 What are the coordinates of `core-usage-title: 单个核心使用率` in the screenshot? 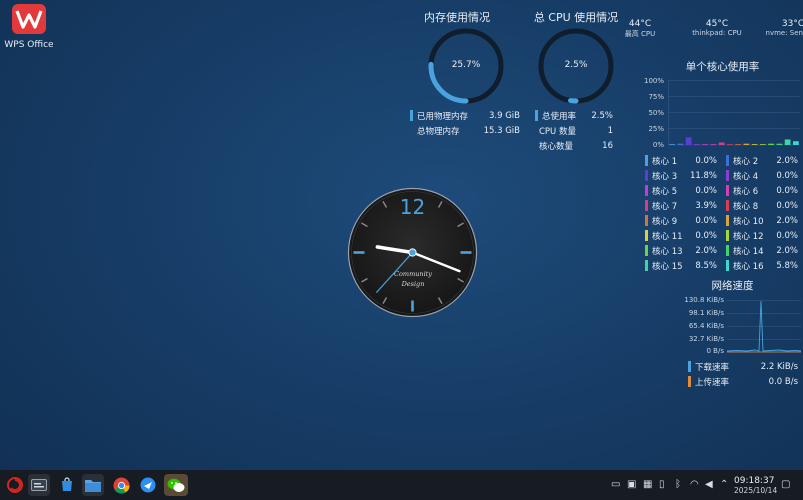 It's located at (722, 67).